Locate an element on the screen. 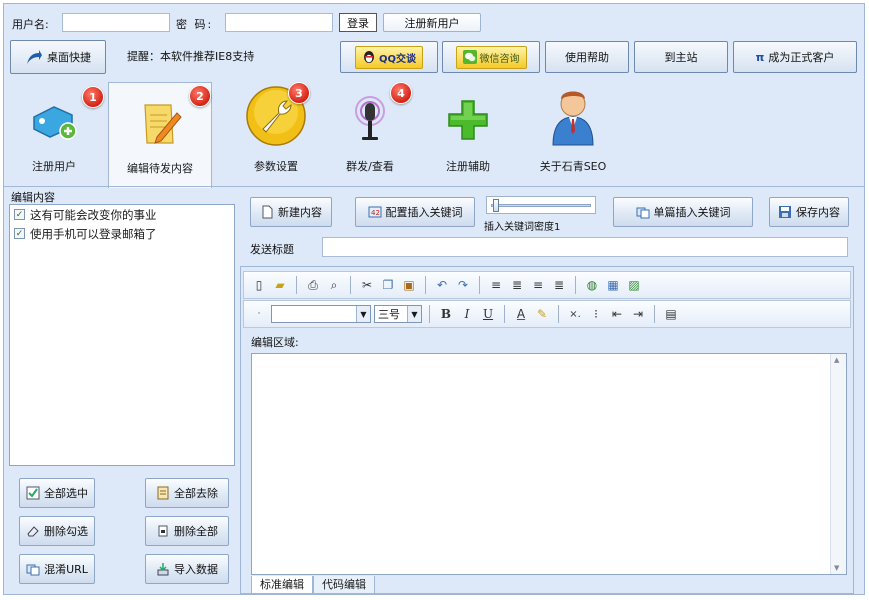  keyword-density-slider is located at coordinates (541, 205).